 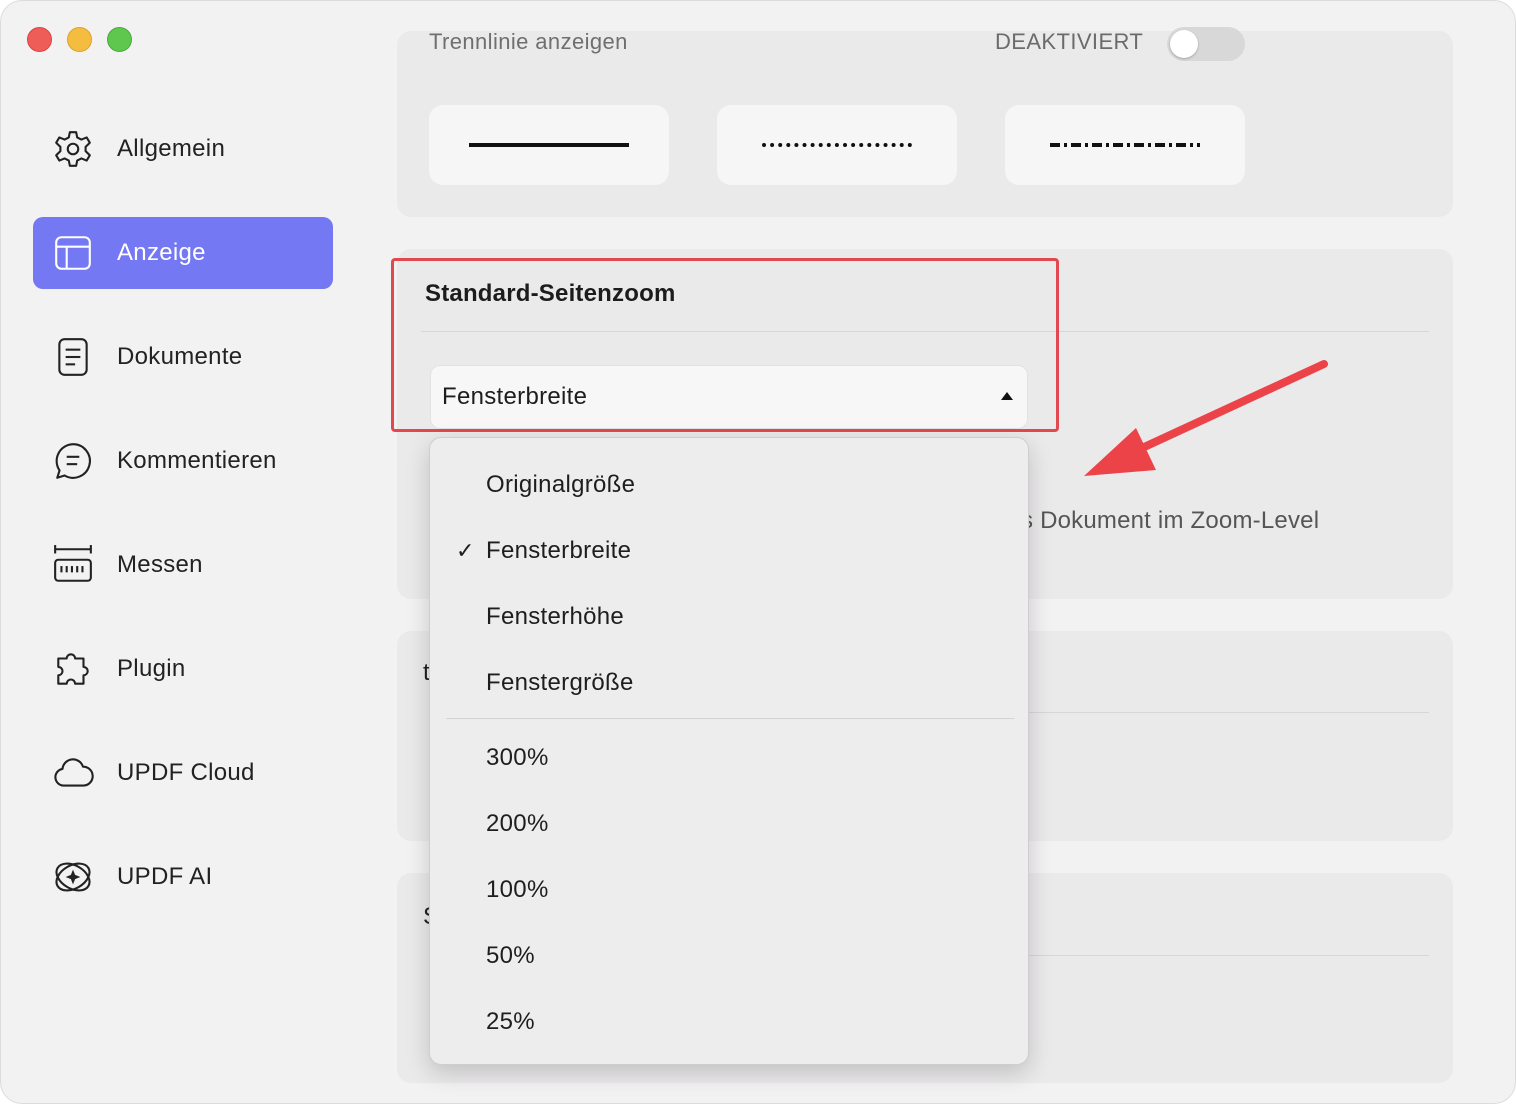 What do you see at coordinates (550, 293) in the screenshot?
I see `zoom-section-title: Standard-Seitenzoom` at bounding box center [550, 293].